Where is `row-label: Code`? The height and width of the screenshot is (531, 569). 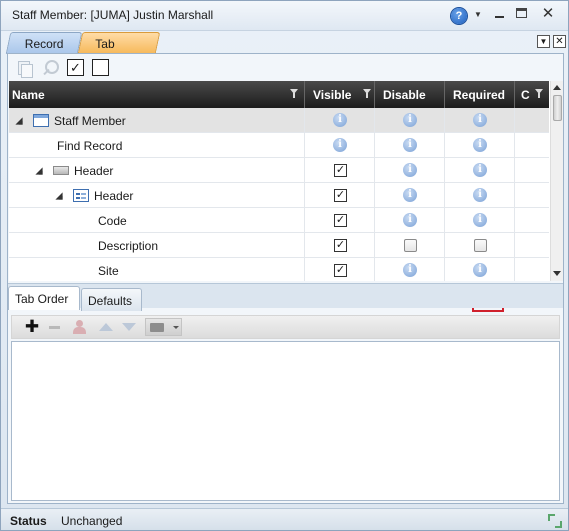 row-label: Code is located at coordinates (112, 221).